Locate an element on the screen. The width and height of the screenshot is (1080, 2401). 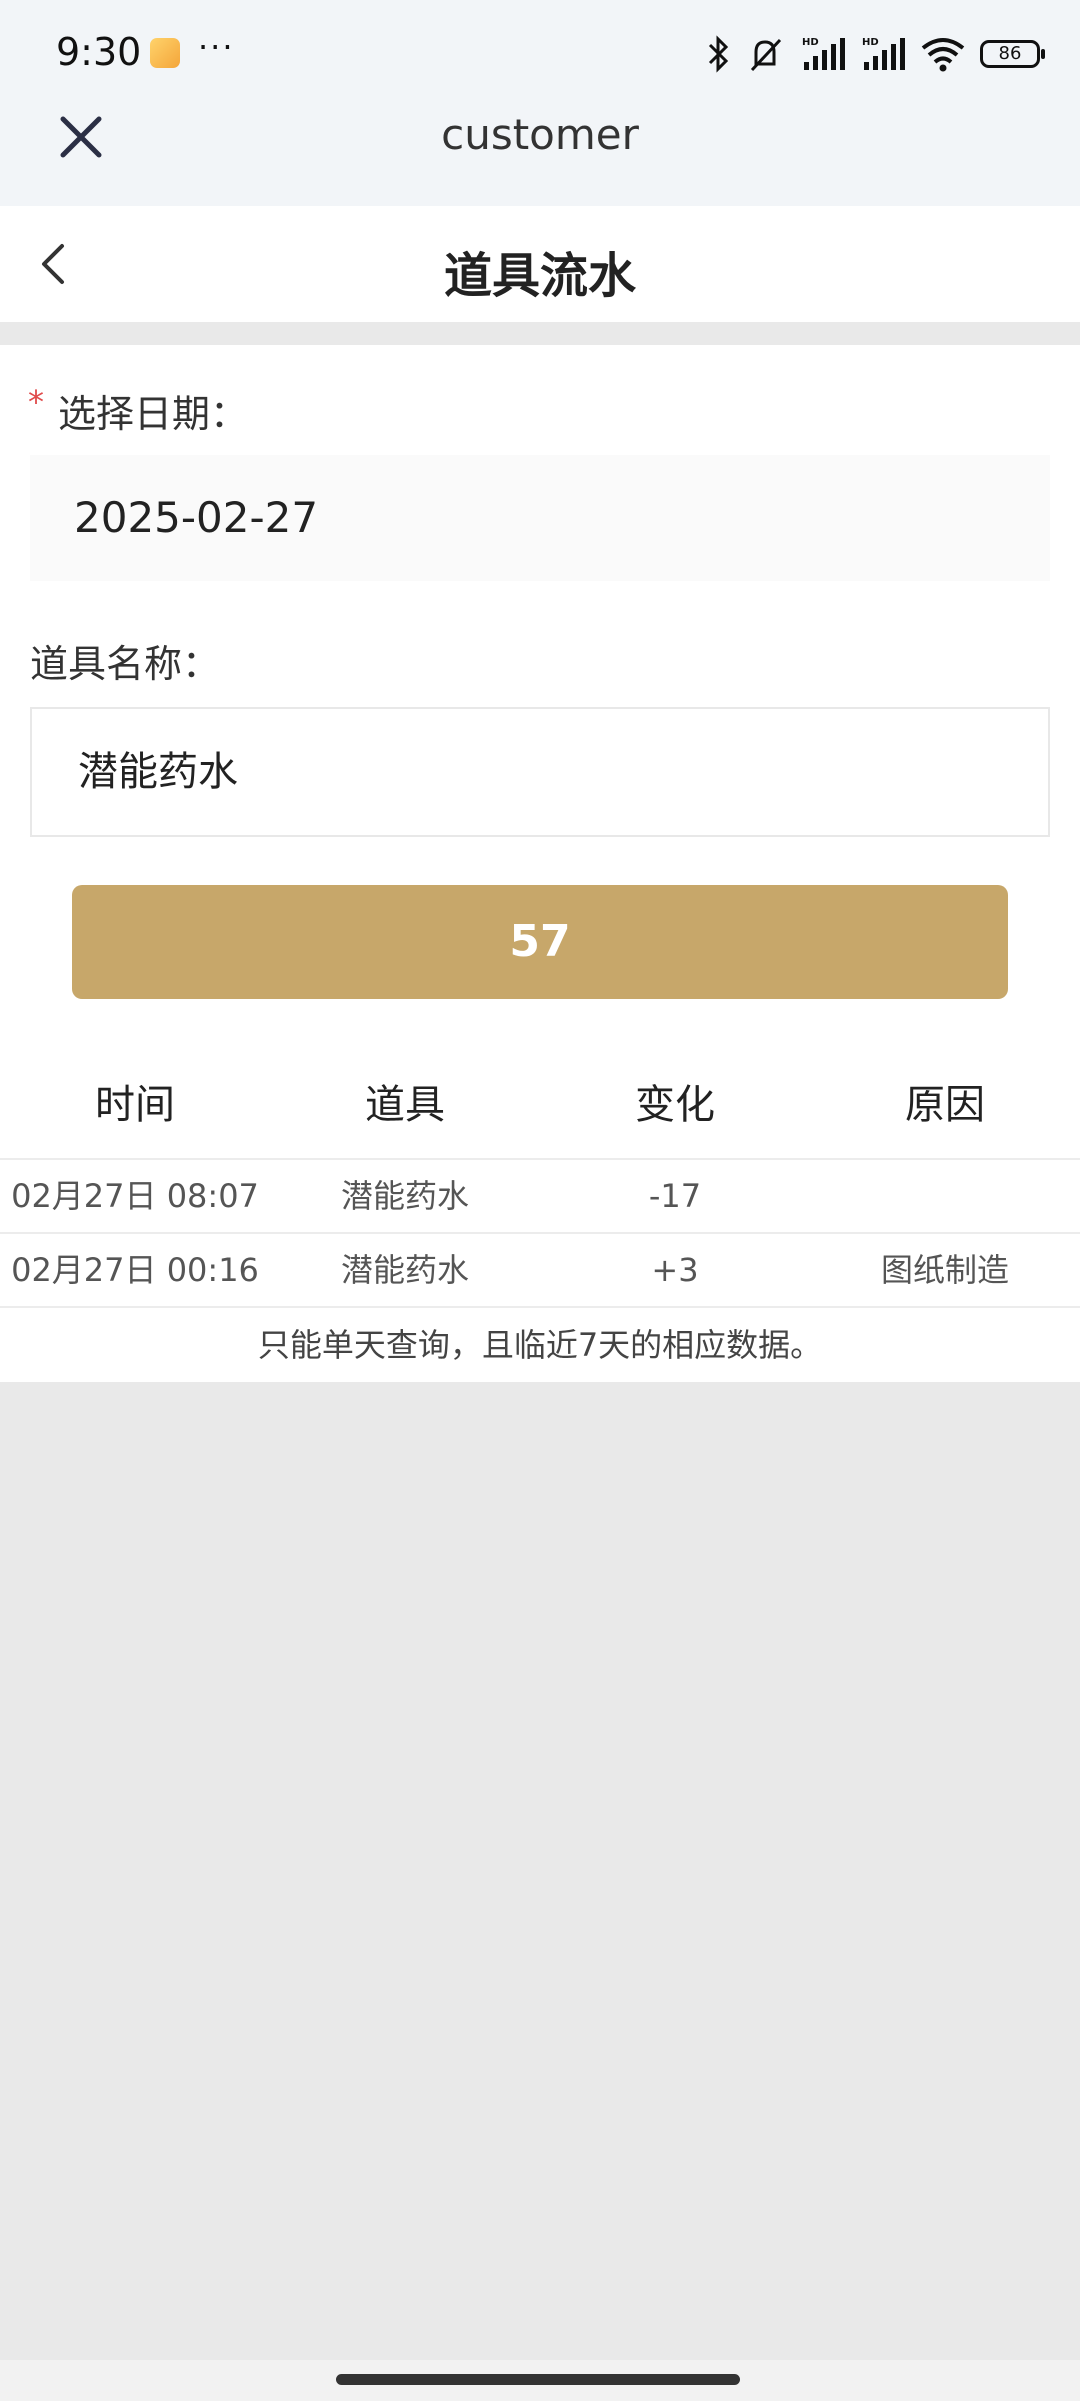
column-header-reason: 原因 is located at coordinates (945, 1105).